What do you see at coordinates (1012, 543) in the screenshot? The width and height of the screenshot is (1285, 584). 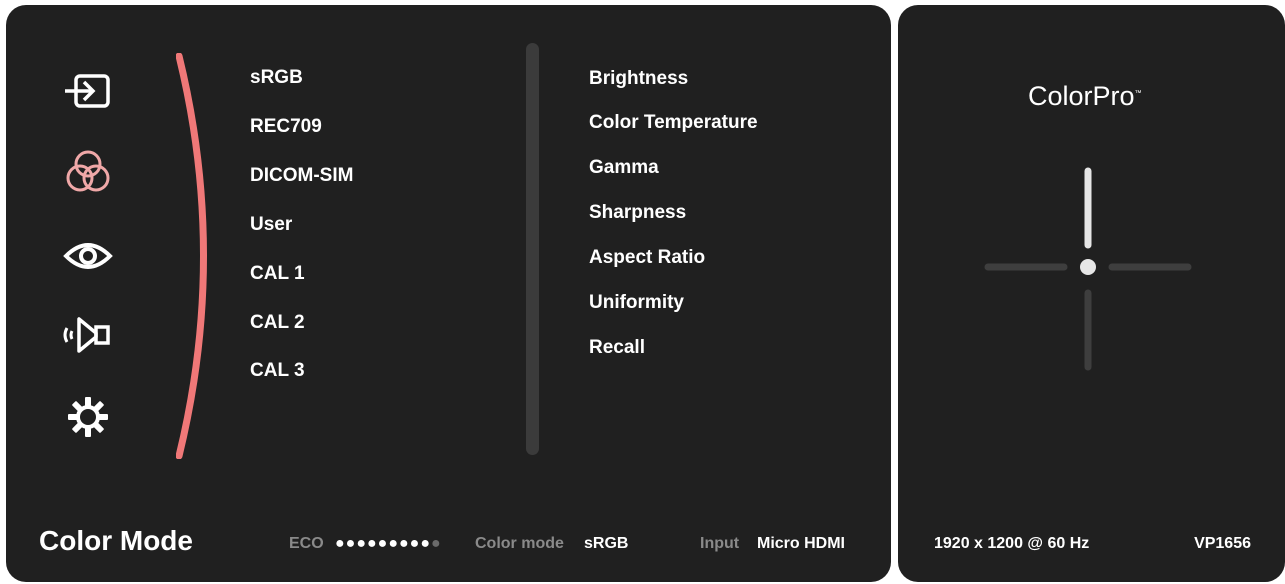 I see `resolution-readout: 1920 x 1200 @ 60 Hz` at bounding box center [1012, 543].